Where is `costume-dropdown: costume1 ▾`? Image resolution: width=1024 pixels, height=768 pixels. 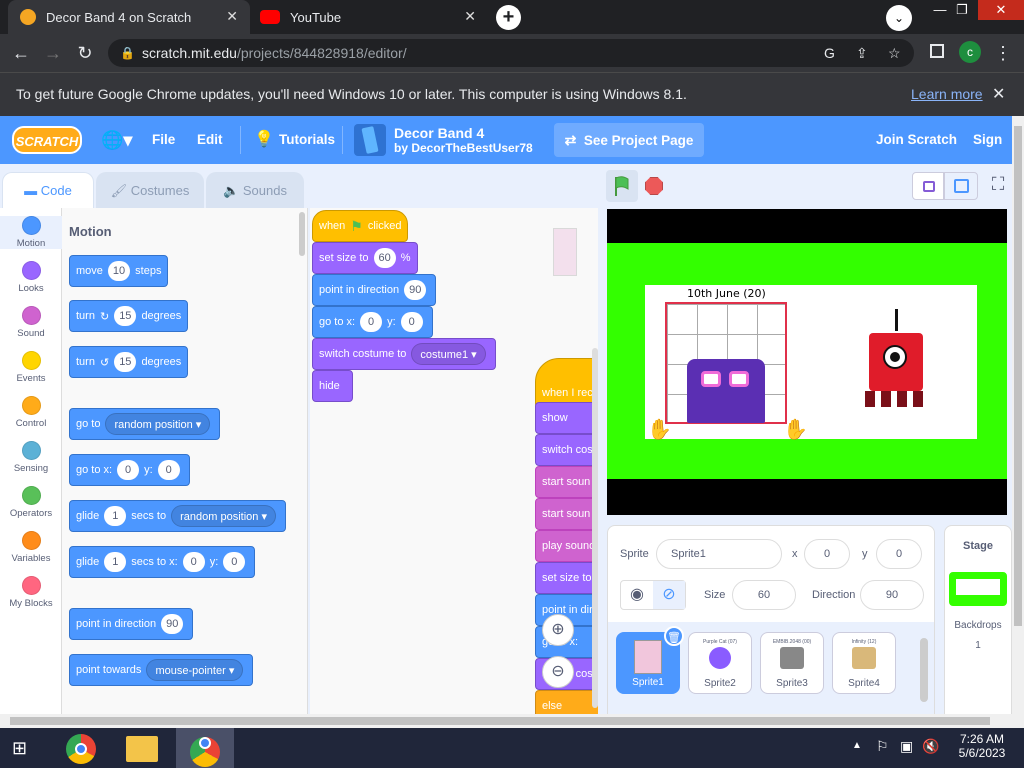 costume-dropdown: costume1 ▾ is located at coordinates (448, 354).